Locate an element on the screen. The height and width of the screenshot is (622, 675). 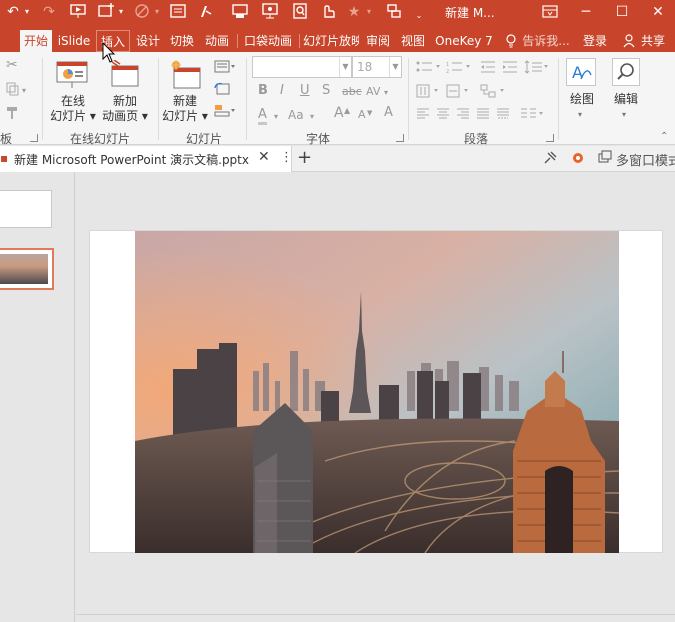
minimize-button: ─ is located at coordinates (586, 12).